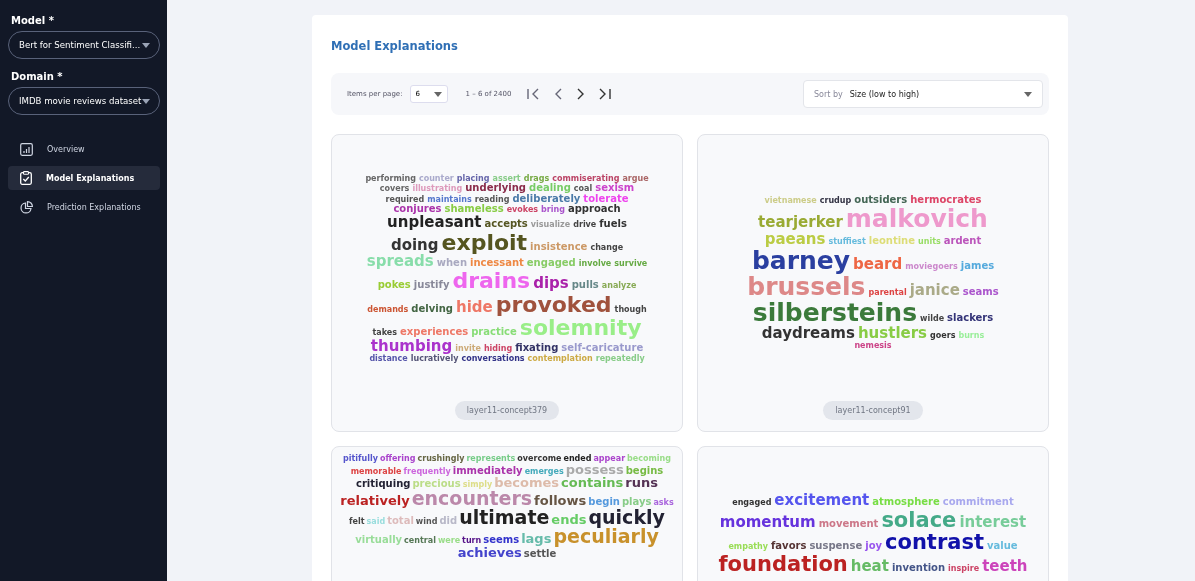  Describe the element at coordinates (489, 552) in the screenshot. I see `cloud-word: achieves` at that location.